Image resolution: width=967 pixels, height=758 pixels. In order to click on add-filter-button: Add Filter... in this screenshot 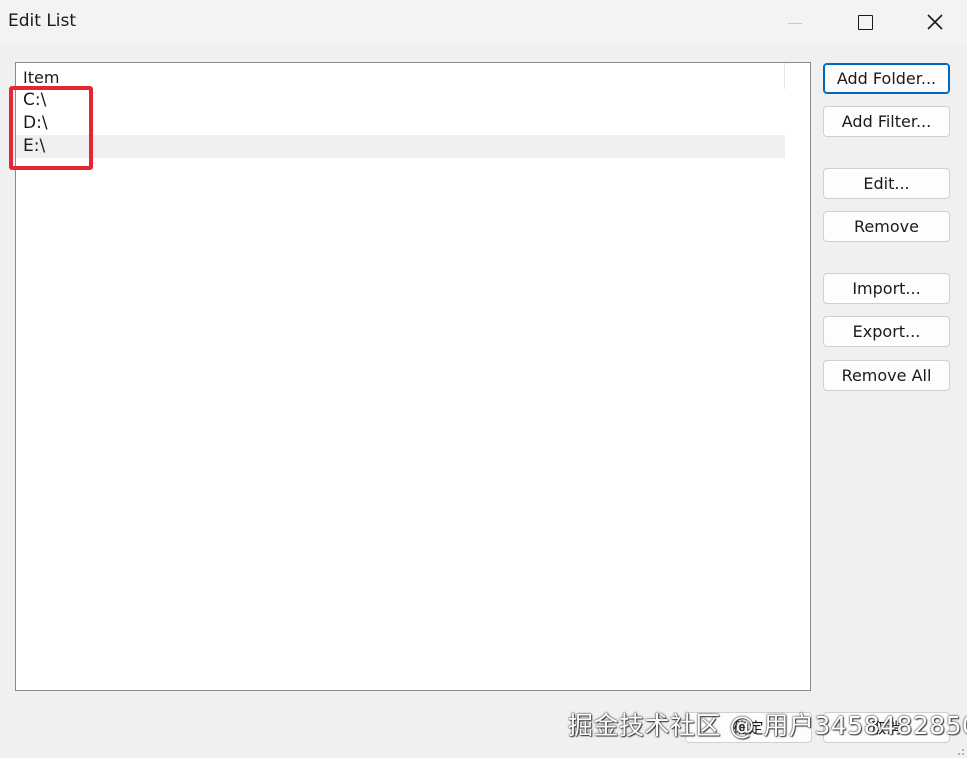, I will do `click(886, 121)`.